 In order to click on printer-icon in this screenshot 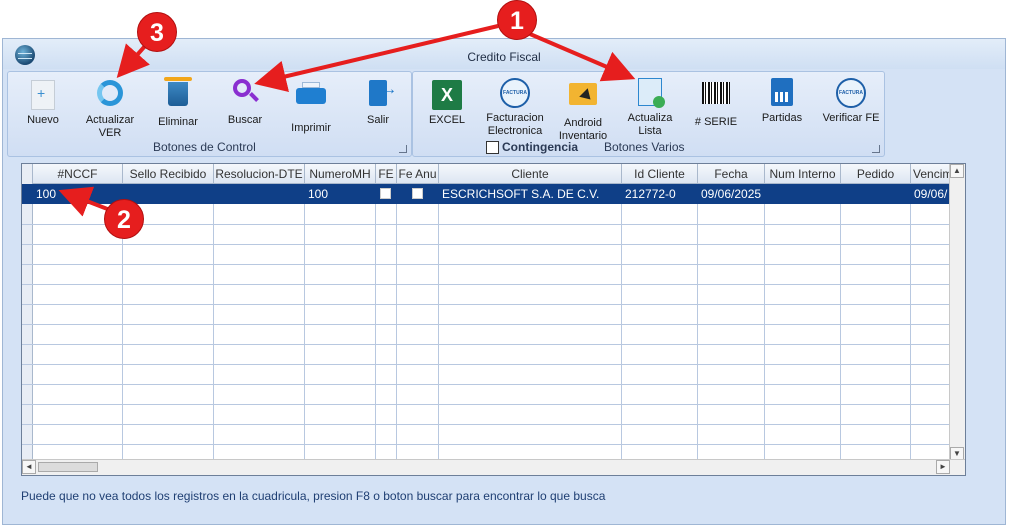, I will do `click(311, 100)`.